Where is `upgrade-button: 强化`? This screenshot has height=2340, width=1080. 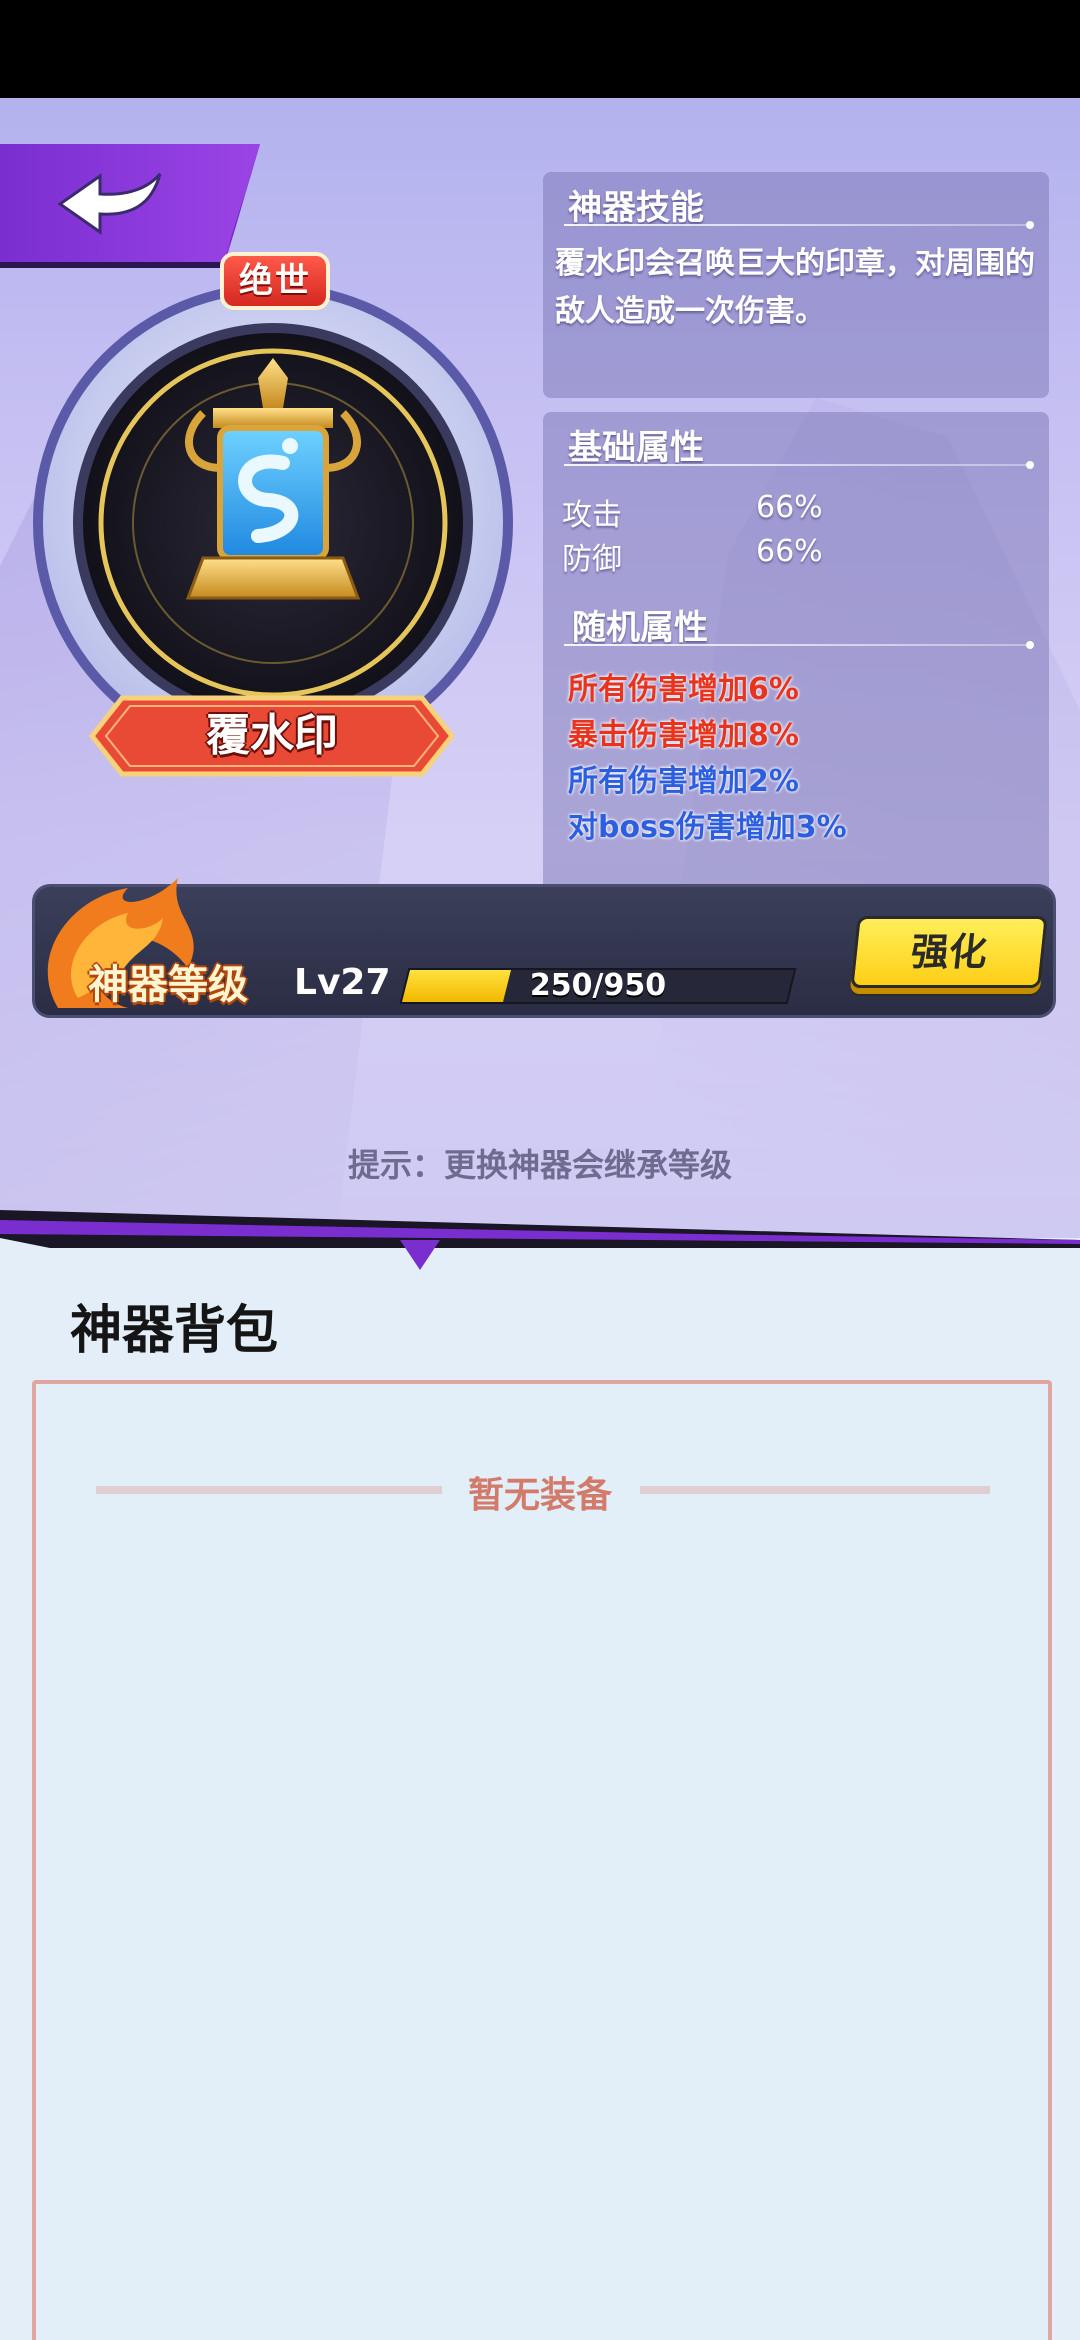 upgrade-button: 强化 is located at coordinates (949, 952).